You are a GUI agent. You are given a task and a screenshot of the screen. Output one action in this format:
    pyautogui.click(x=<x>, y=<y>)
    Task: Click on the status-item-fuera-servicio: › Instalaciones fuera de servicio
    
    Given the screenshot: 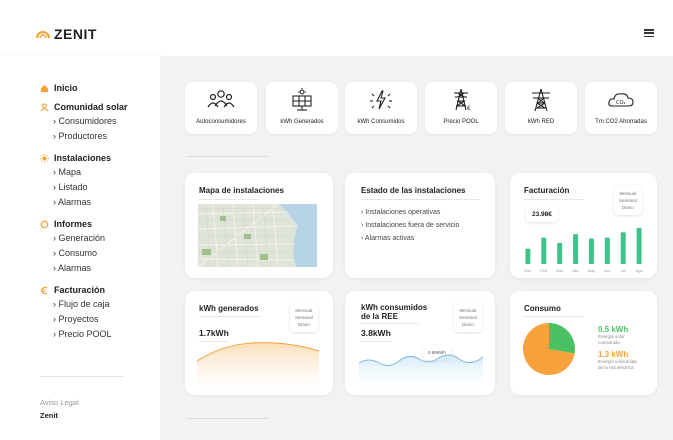 What is the action you would take?
    pyautogui.click(x=410, y=225)
    